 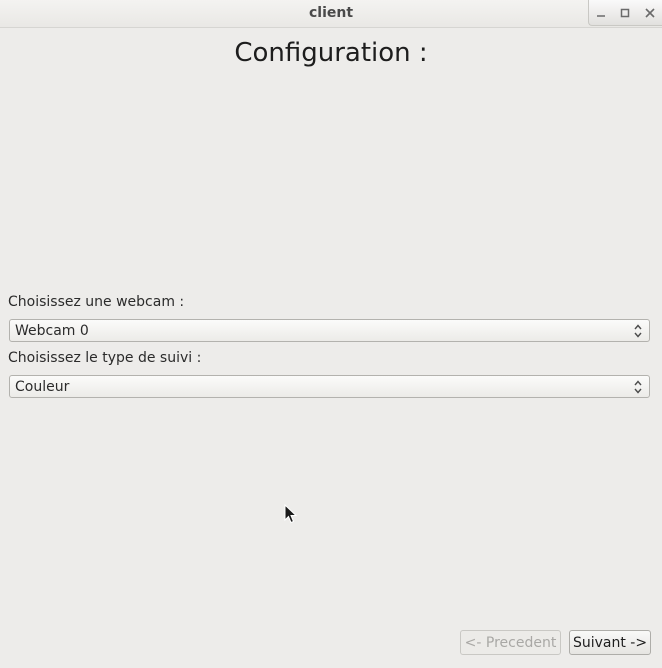 What do you see at coordinates (331, 53) in the screenshot?
I see `page-title: Configuration :` at bounding box center [331, 53].